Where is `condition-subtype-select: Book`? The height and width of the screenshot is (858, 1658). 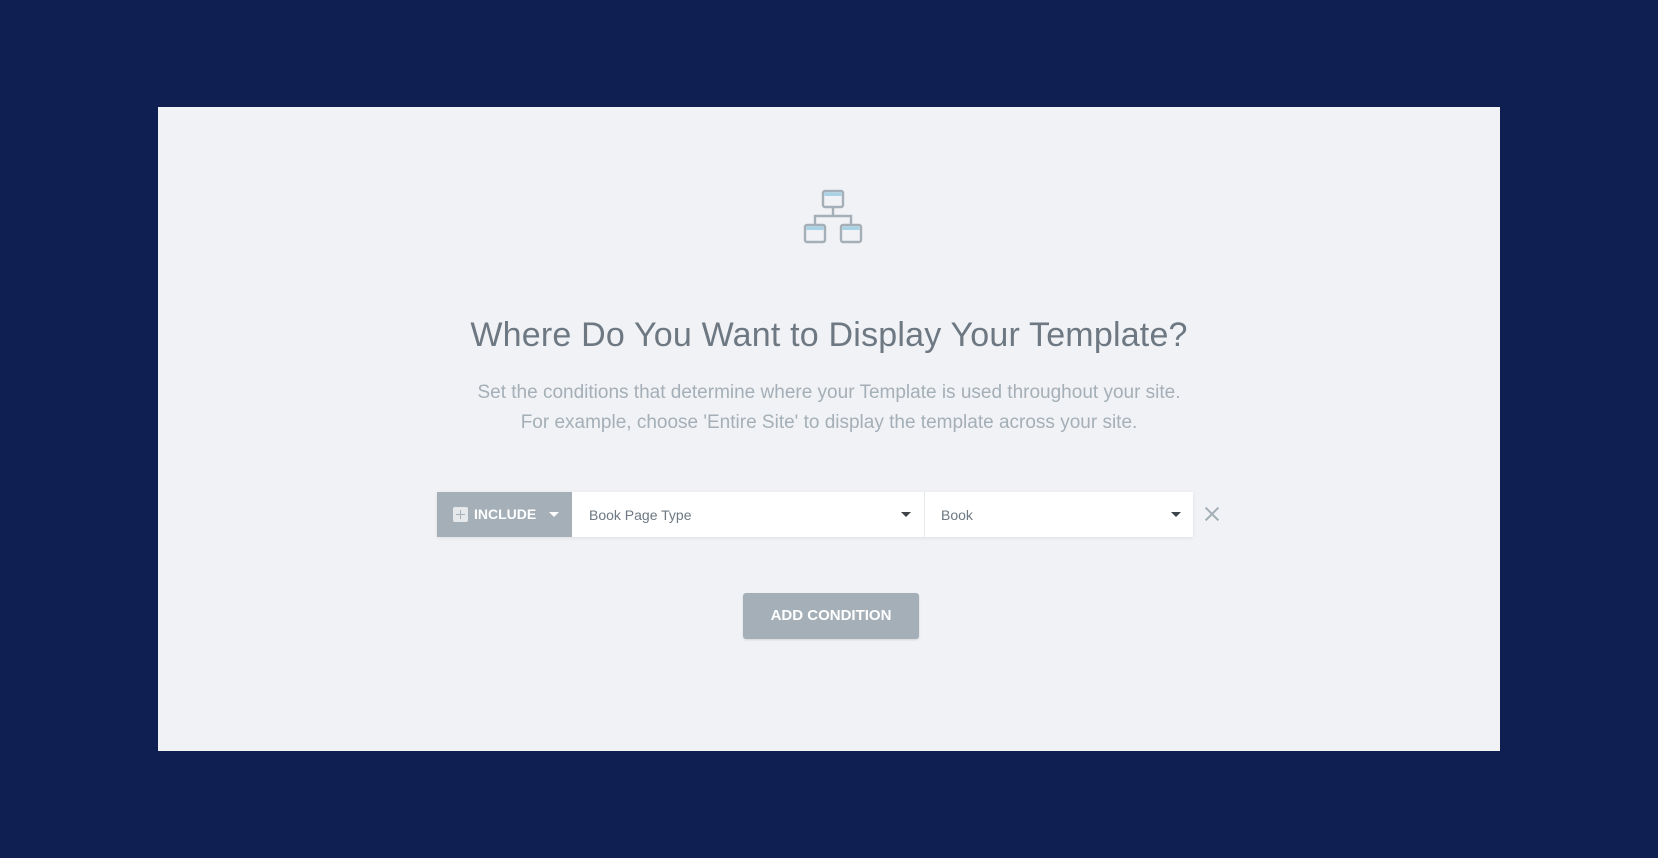
condition-subtype-select: Book is located at coordinates (1059, 514).